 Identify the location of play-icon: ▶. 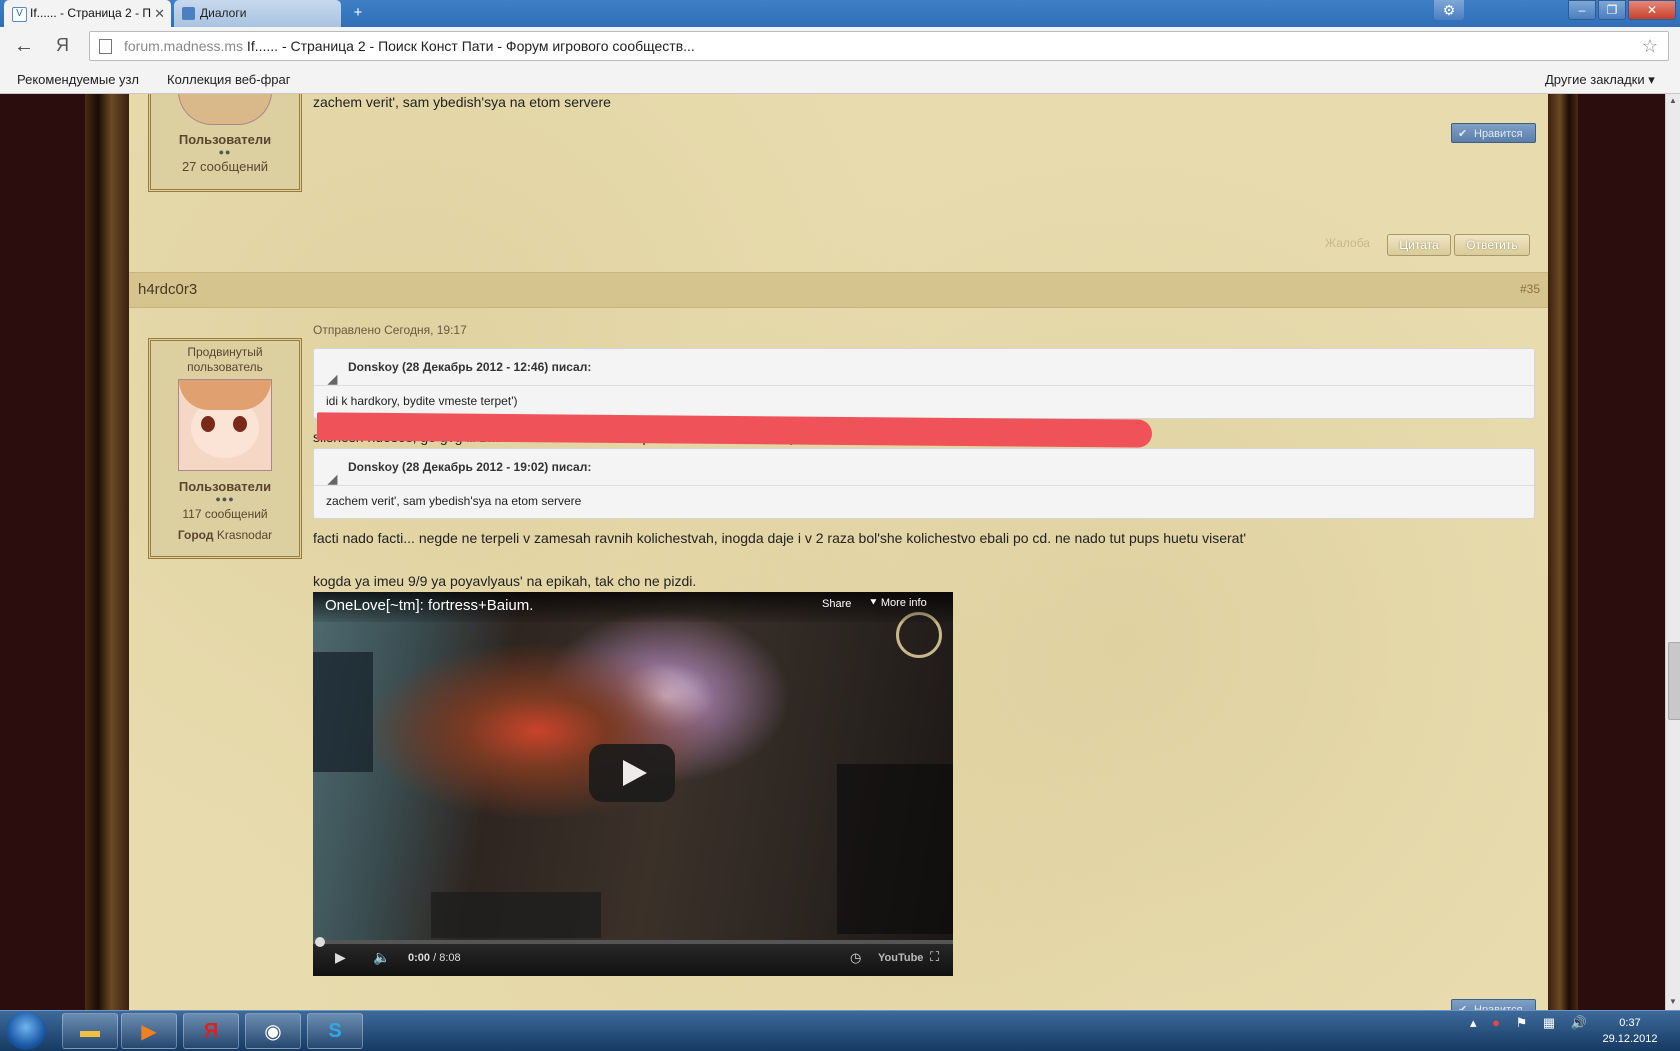
(340, 957).